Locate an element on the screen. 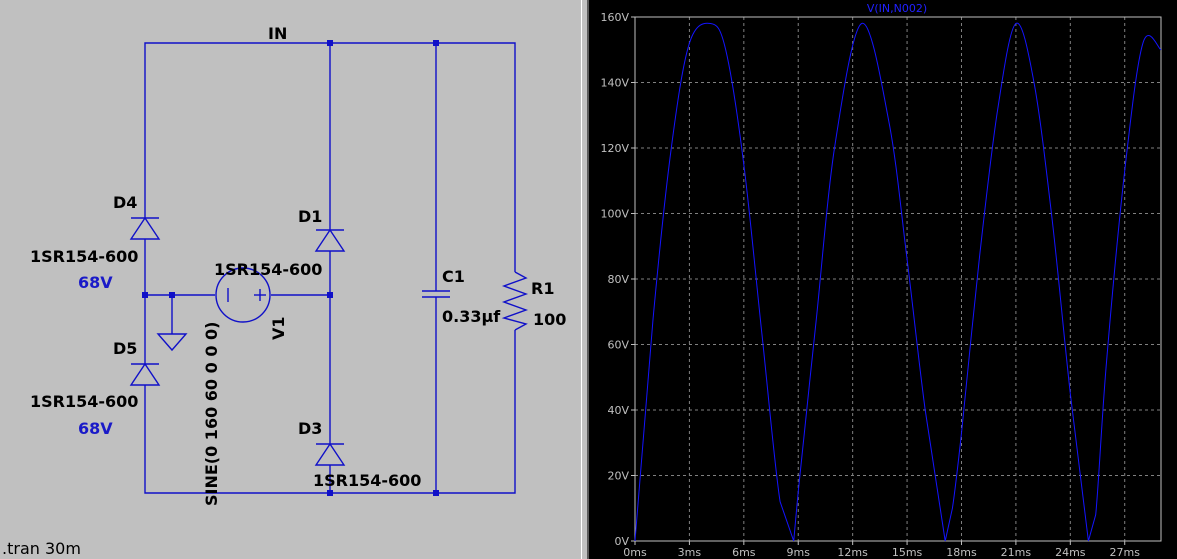  x-tick-label: 27ms is located at coordinates (1124, 552).